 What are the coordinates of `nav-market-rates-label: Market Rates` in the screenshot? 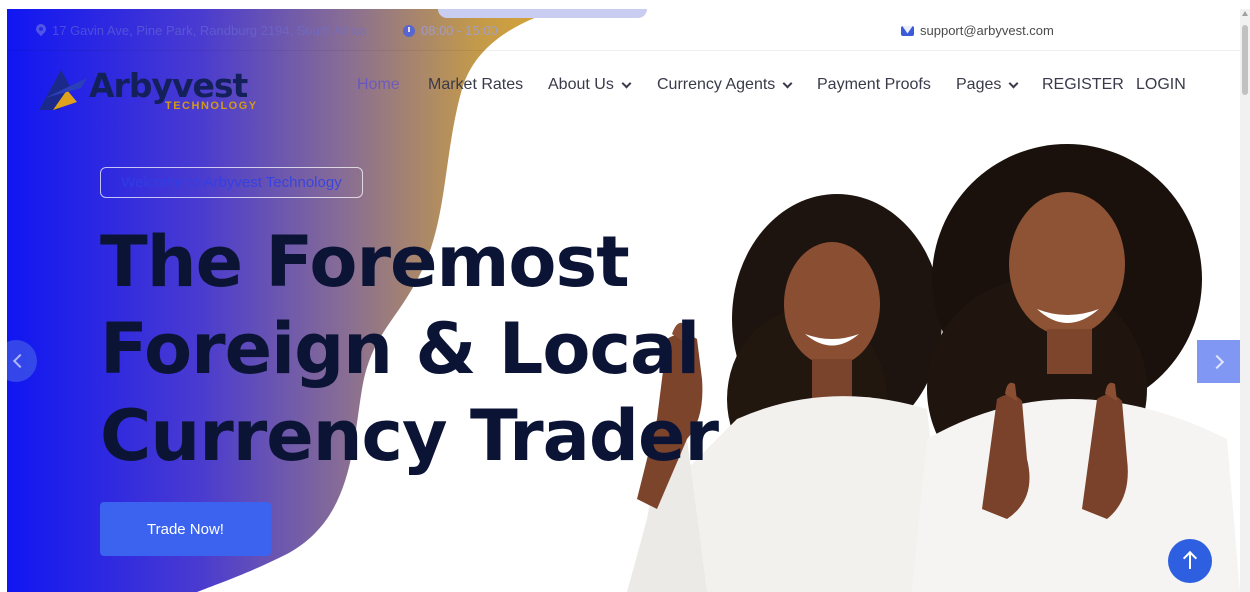 It's located at (476, 84).